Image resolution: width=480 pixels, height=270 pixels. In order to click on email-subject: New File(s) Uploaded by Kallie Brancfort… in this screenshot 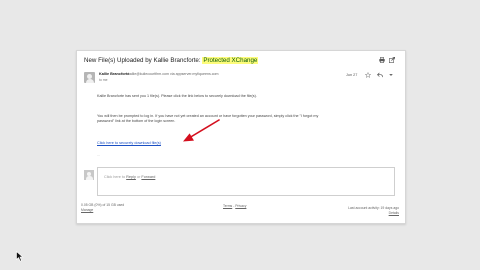, I will do `click(171, 60)`.